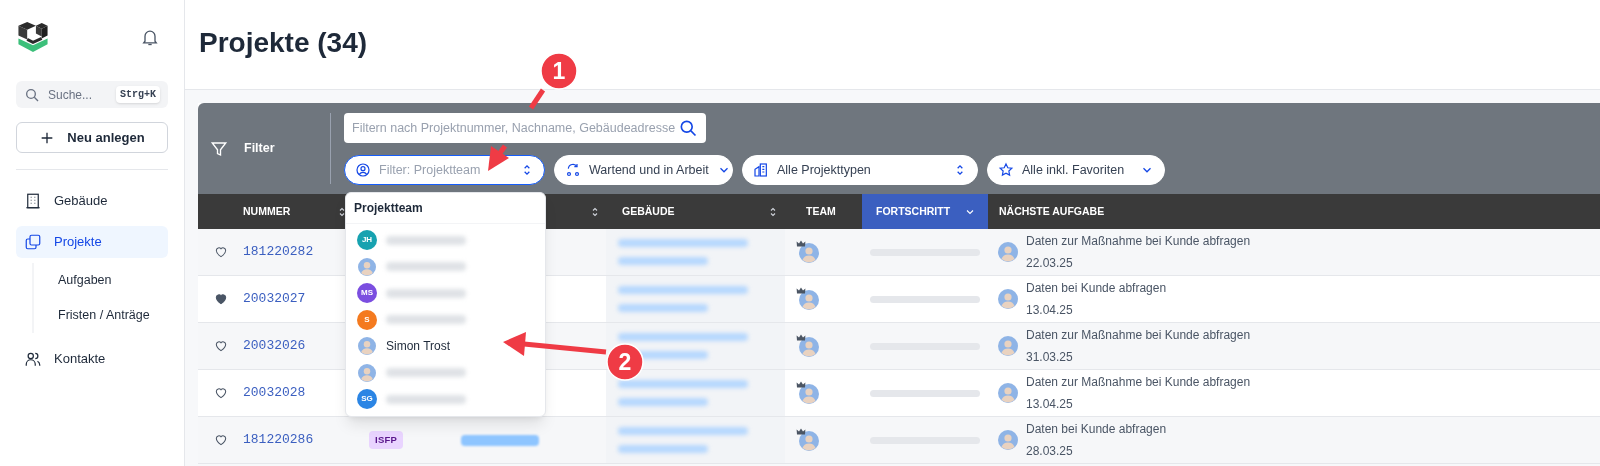  I want to click on task-date: 31.03.25, so click(1050, 357).